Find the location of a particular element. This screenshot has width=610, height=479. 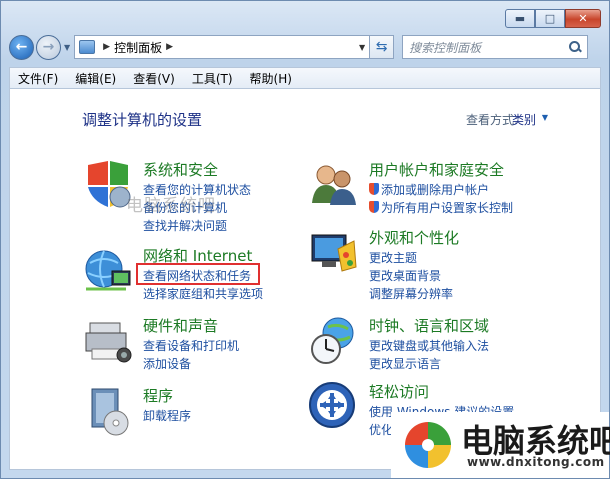

category-clock-region: 时钟、语言和区域 更改键盘或其他输入法 更改显示语言 is located at coordinates (423, 350).